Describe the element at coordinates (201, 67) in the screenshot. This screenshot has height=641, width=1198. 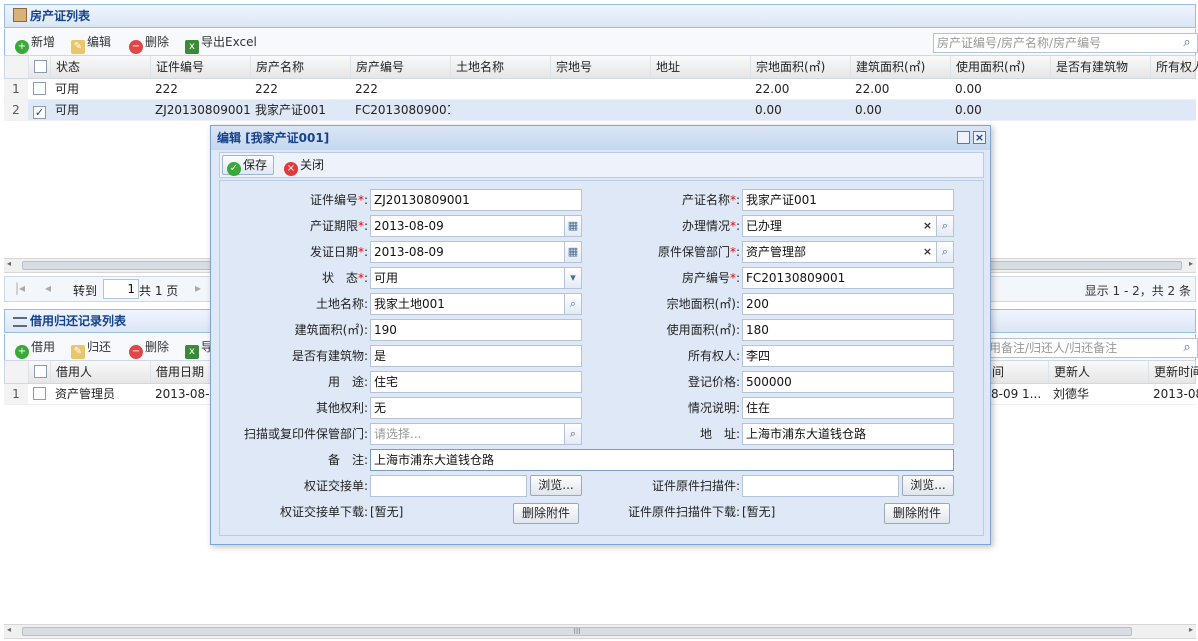
I see `column-header: 证件编号` at that location.